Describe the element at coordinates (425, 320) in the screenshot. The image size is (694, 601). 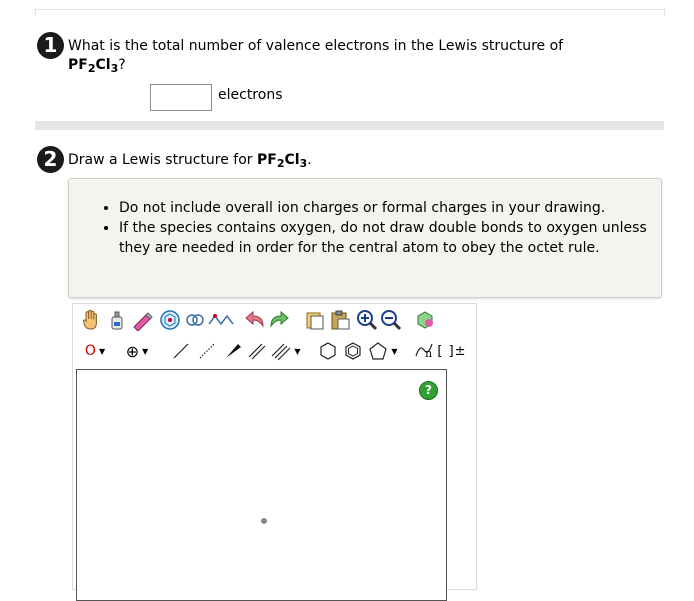
I see `clean-structure-icon` at that location.